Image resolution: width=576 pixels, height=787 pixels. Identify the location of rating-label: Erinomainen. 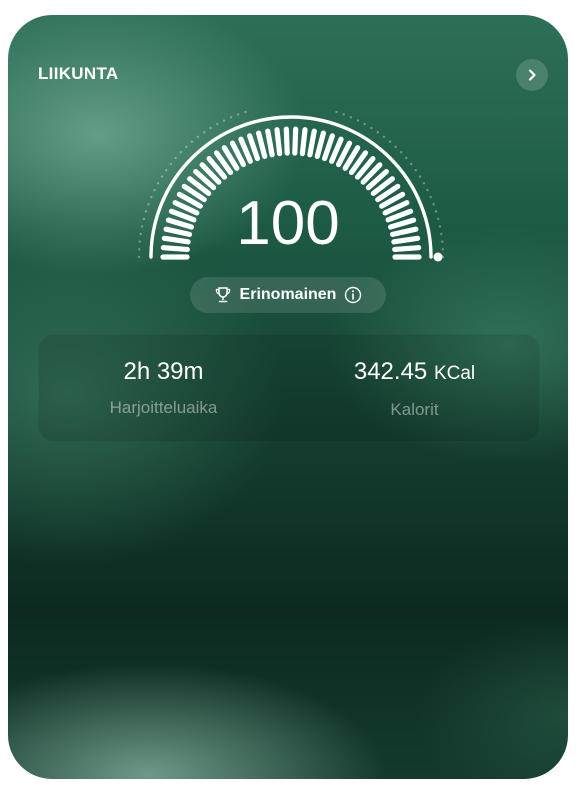
(288, 294).